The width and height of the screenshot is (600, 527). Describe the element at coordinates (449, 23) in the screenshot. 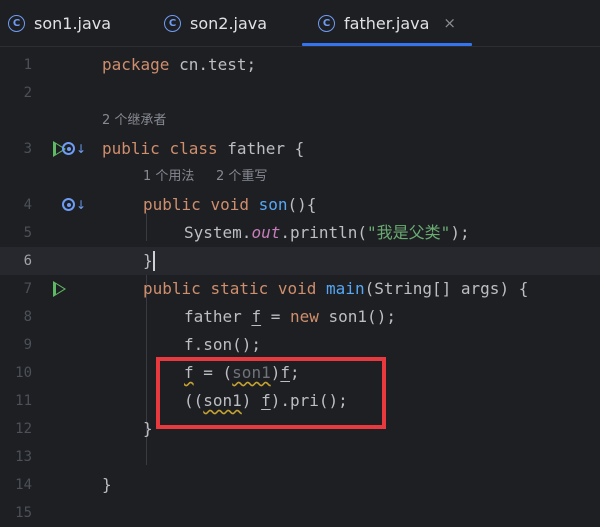

I see `close-tab-icon: ×` at that location.